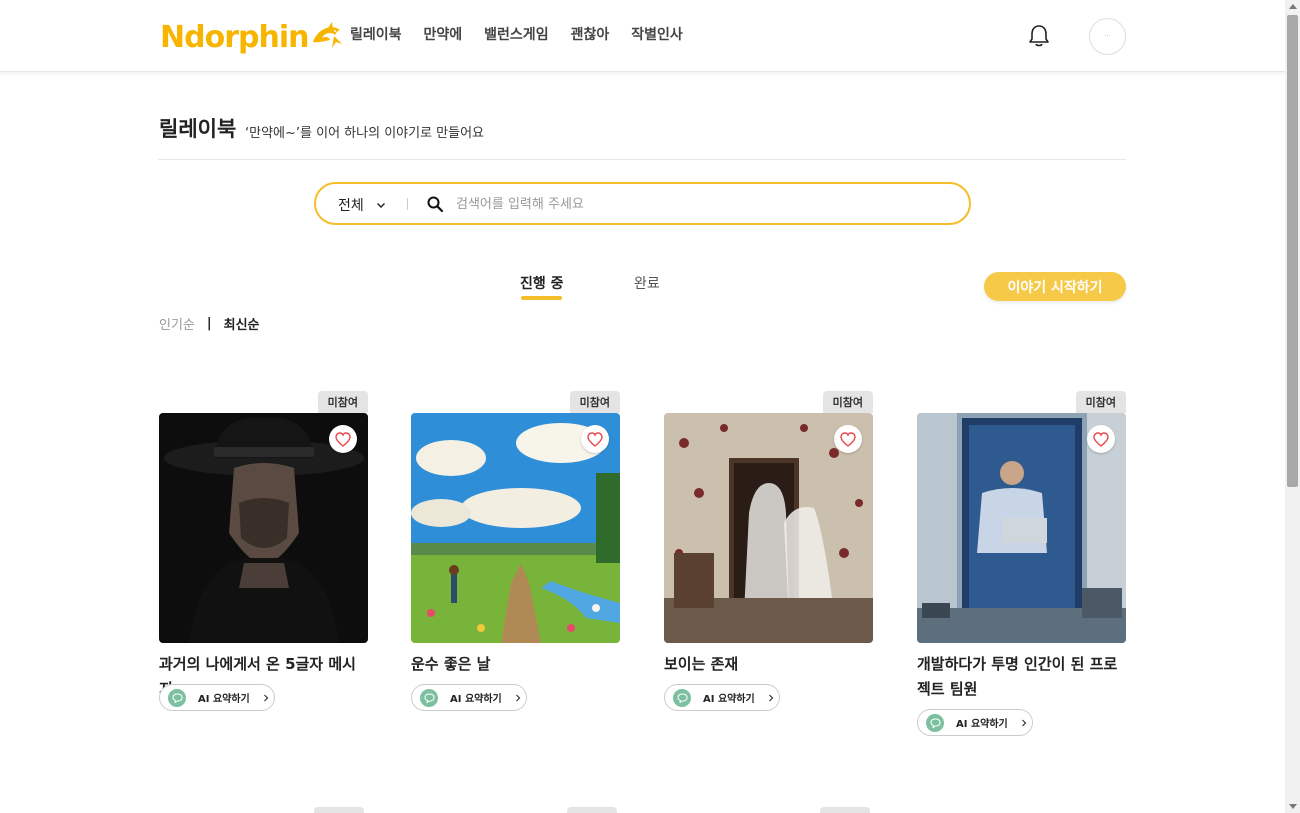 The image size is (1300, 813). What do you see at coordinates (198, 129) in the screenshot?
I see `page-title: 릴레이북` at bounding box center [198, 129].